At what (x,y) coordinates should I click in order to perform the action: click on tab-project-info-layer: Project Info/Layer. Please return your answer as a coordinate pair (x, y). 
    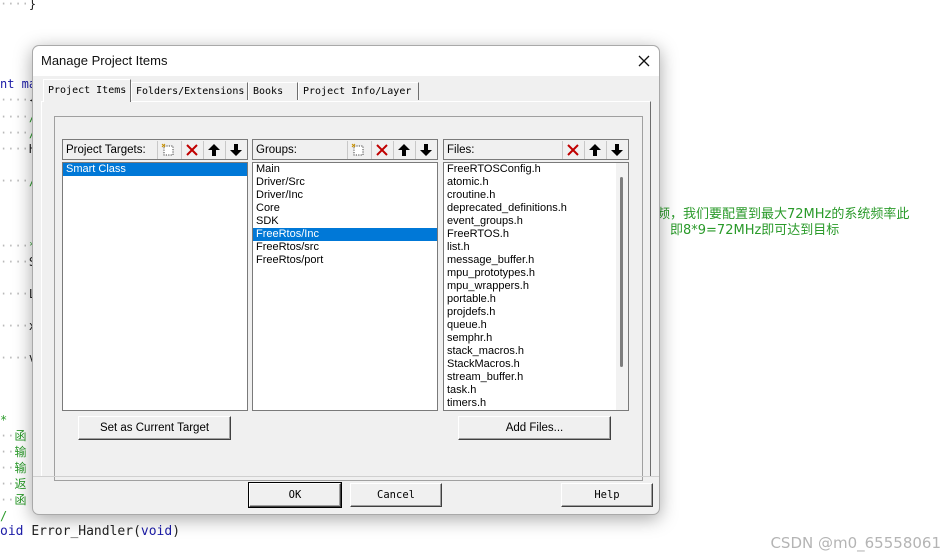
    Looking at the image, I should click on (358, 91).